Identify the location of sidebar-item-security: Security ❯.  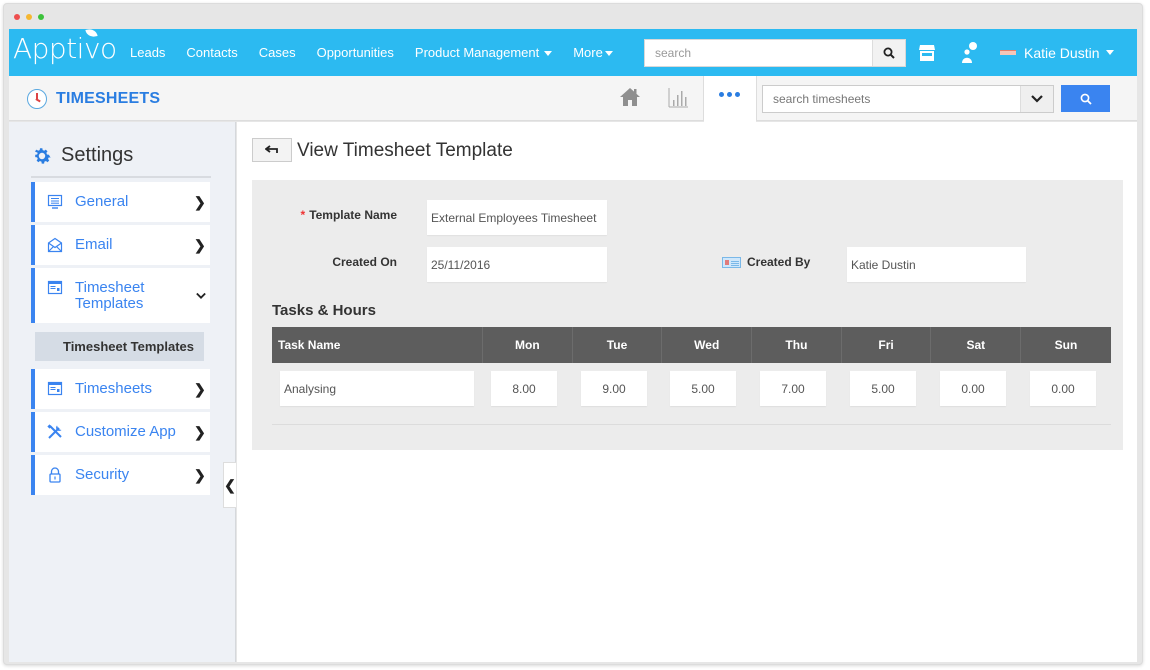
(120, 475).